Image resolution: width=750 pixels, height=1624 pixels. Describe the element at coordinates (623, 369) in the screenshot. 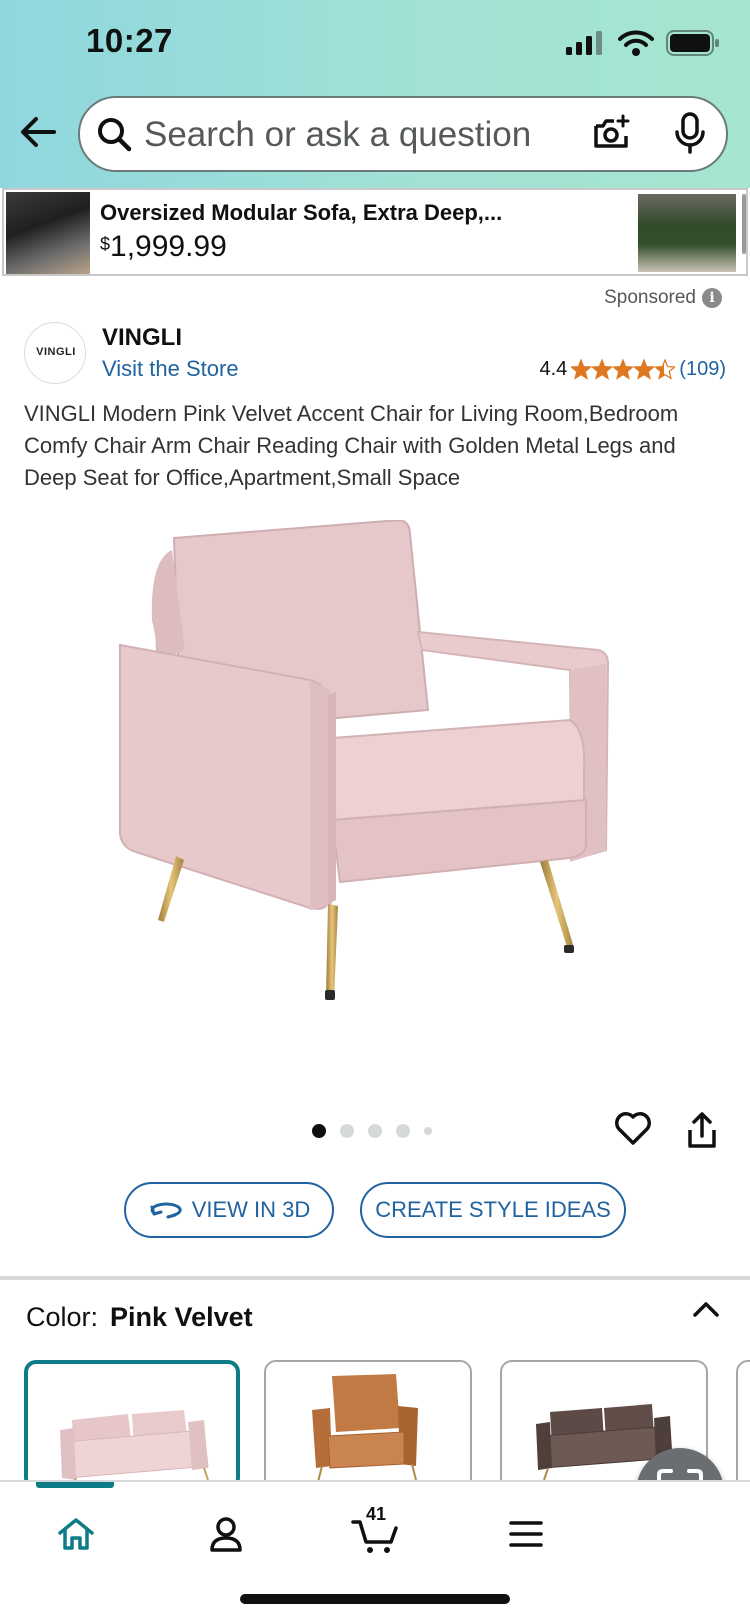

I see `star-rating-icon` at that location.